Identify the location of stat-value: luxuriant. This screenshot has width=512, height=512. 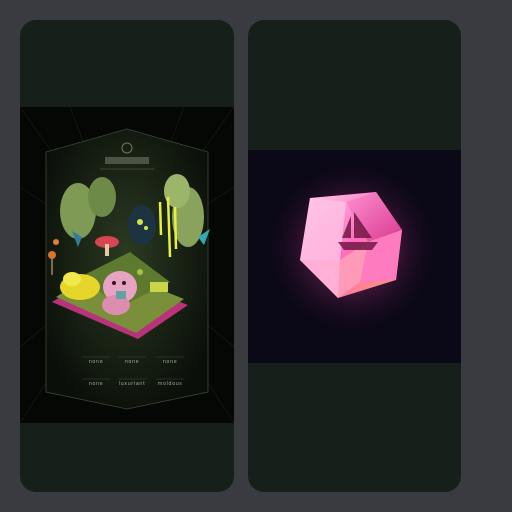
(132, 384).